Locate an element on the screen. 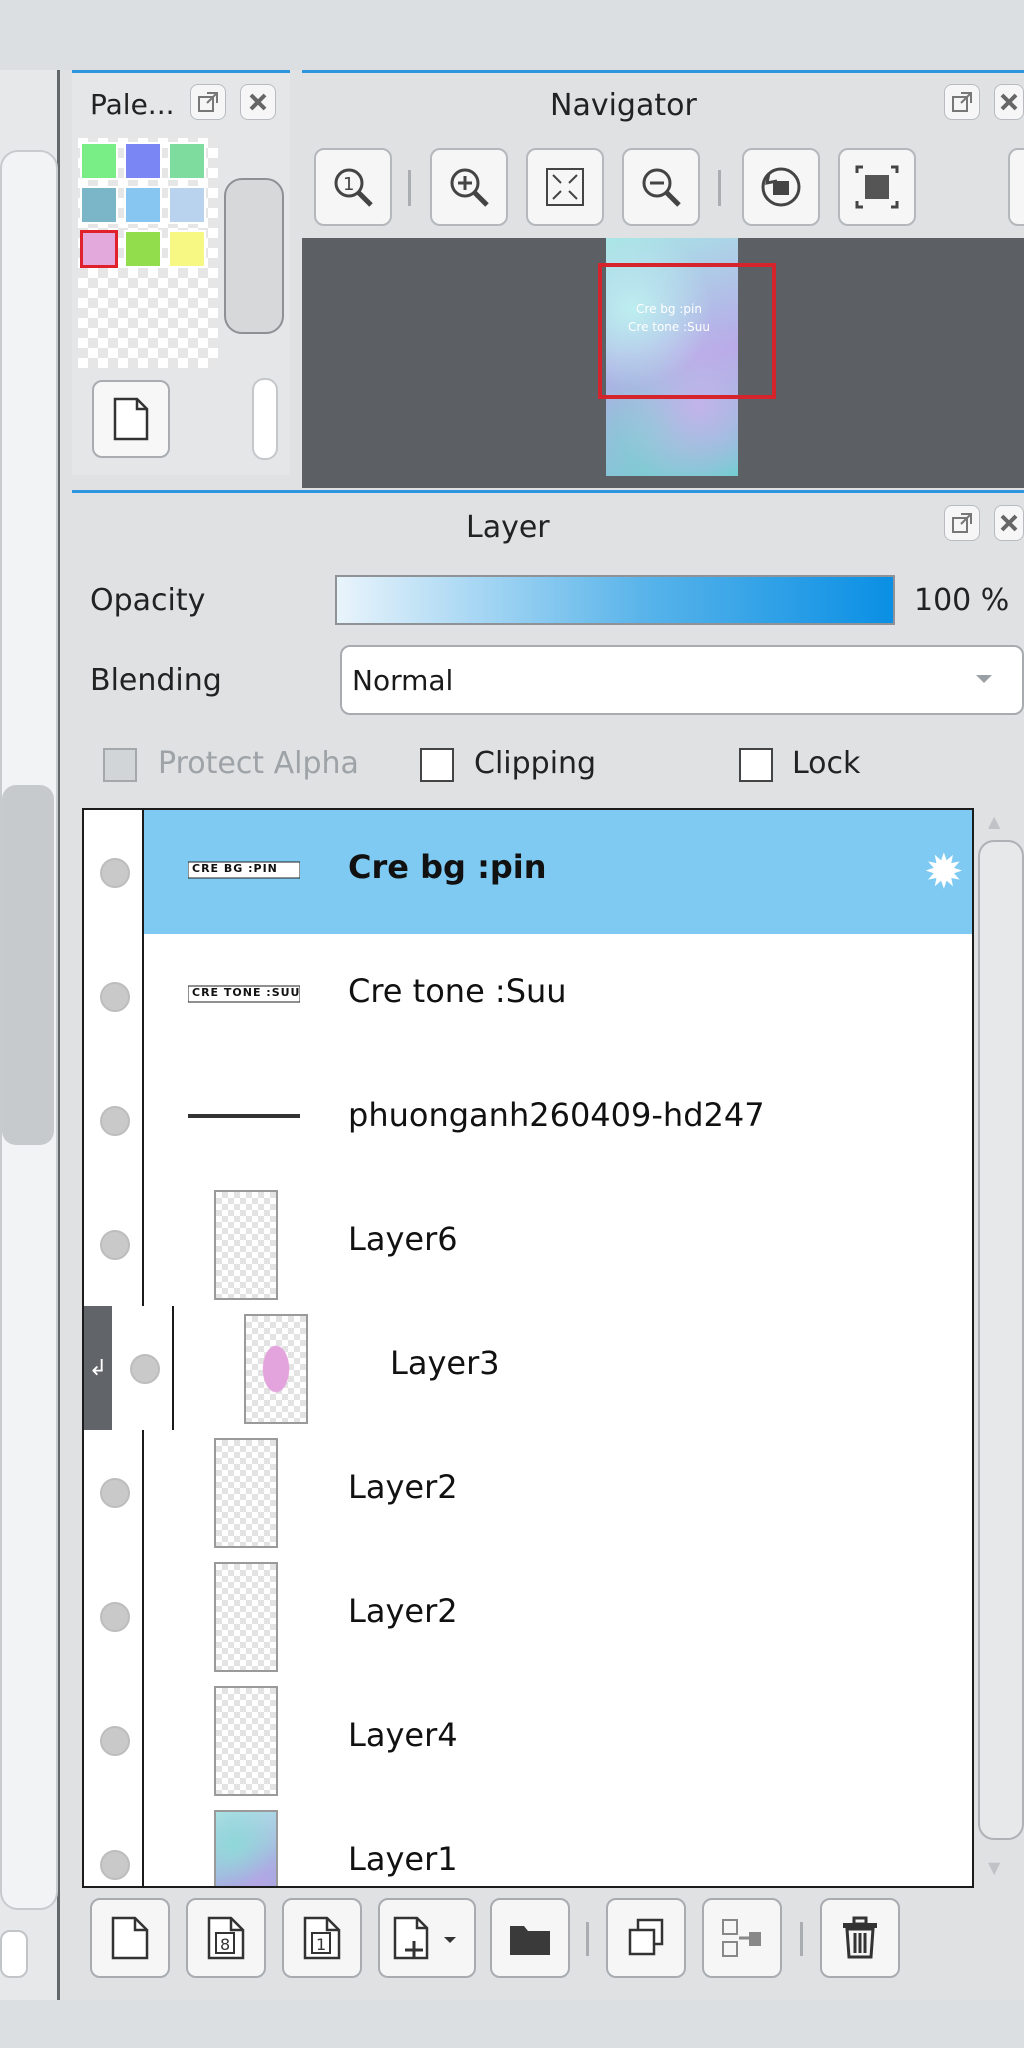  layer-thumbnail: CRE BG :PIN is located at coordinates (244, 870).